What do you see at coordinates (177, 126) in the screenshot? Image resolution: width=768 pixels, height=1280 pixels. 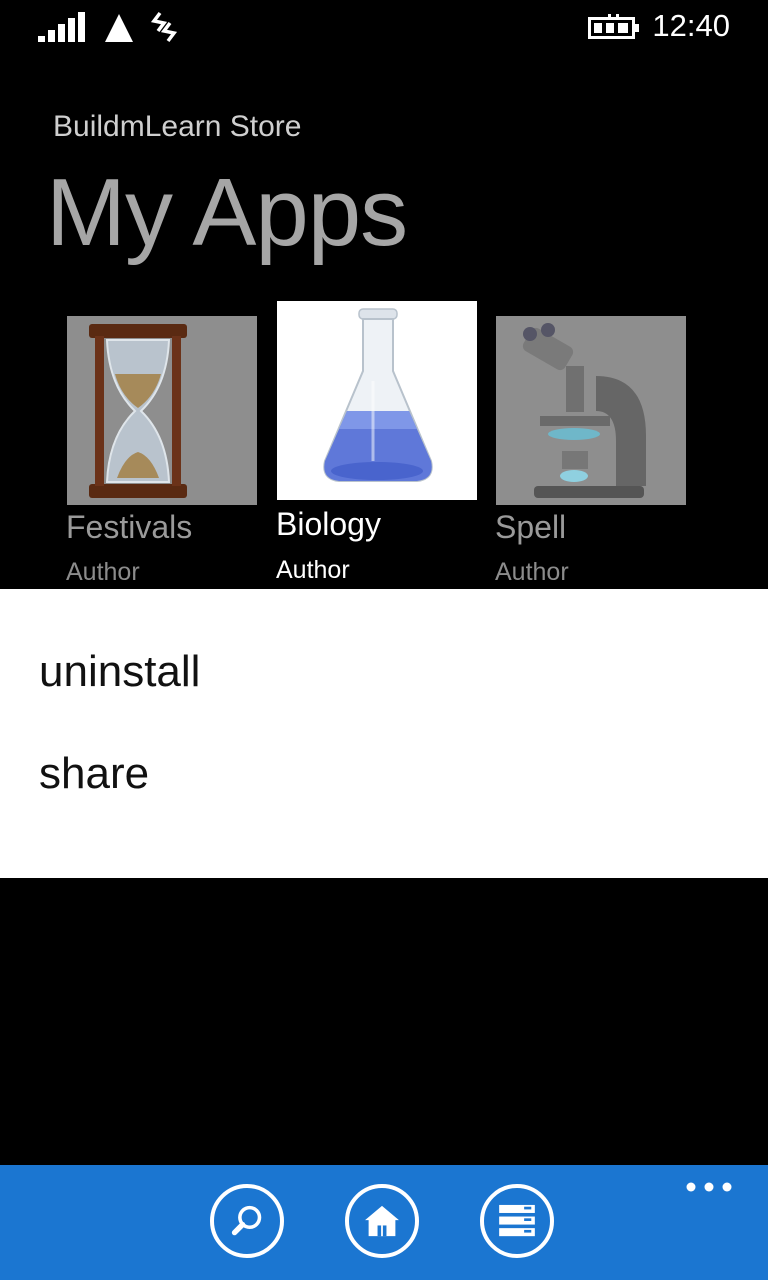 I see `app-name: BuildmLearn Store` at bounding box center [177, 126].